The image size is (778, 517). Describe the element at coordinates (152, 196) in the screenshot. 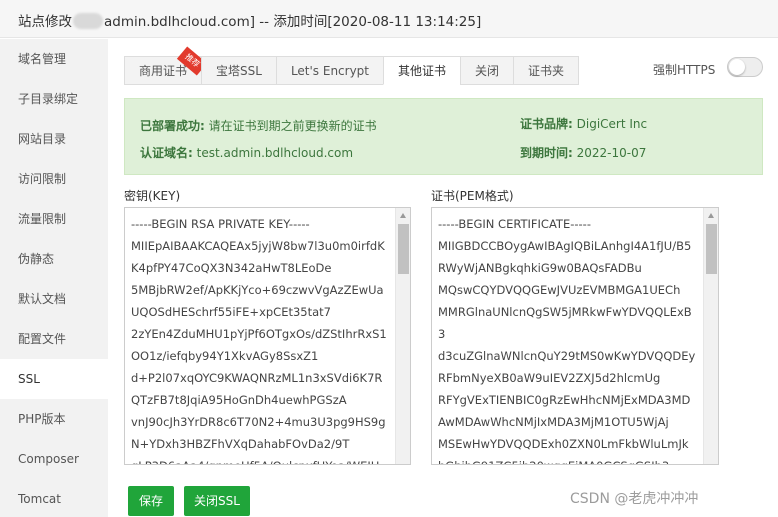

I see `key-label: 密钥(KEY)` at that location.